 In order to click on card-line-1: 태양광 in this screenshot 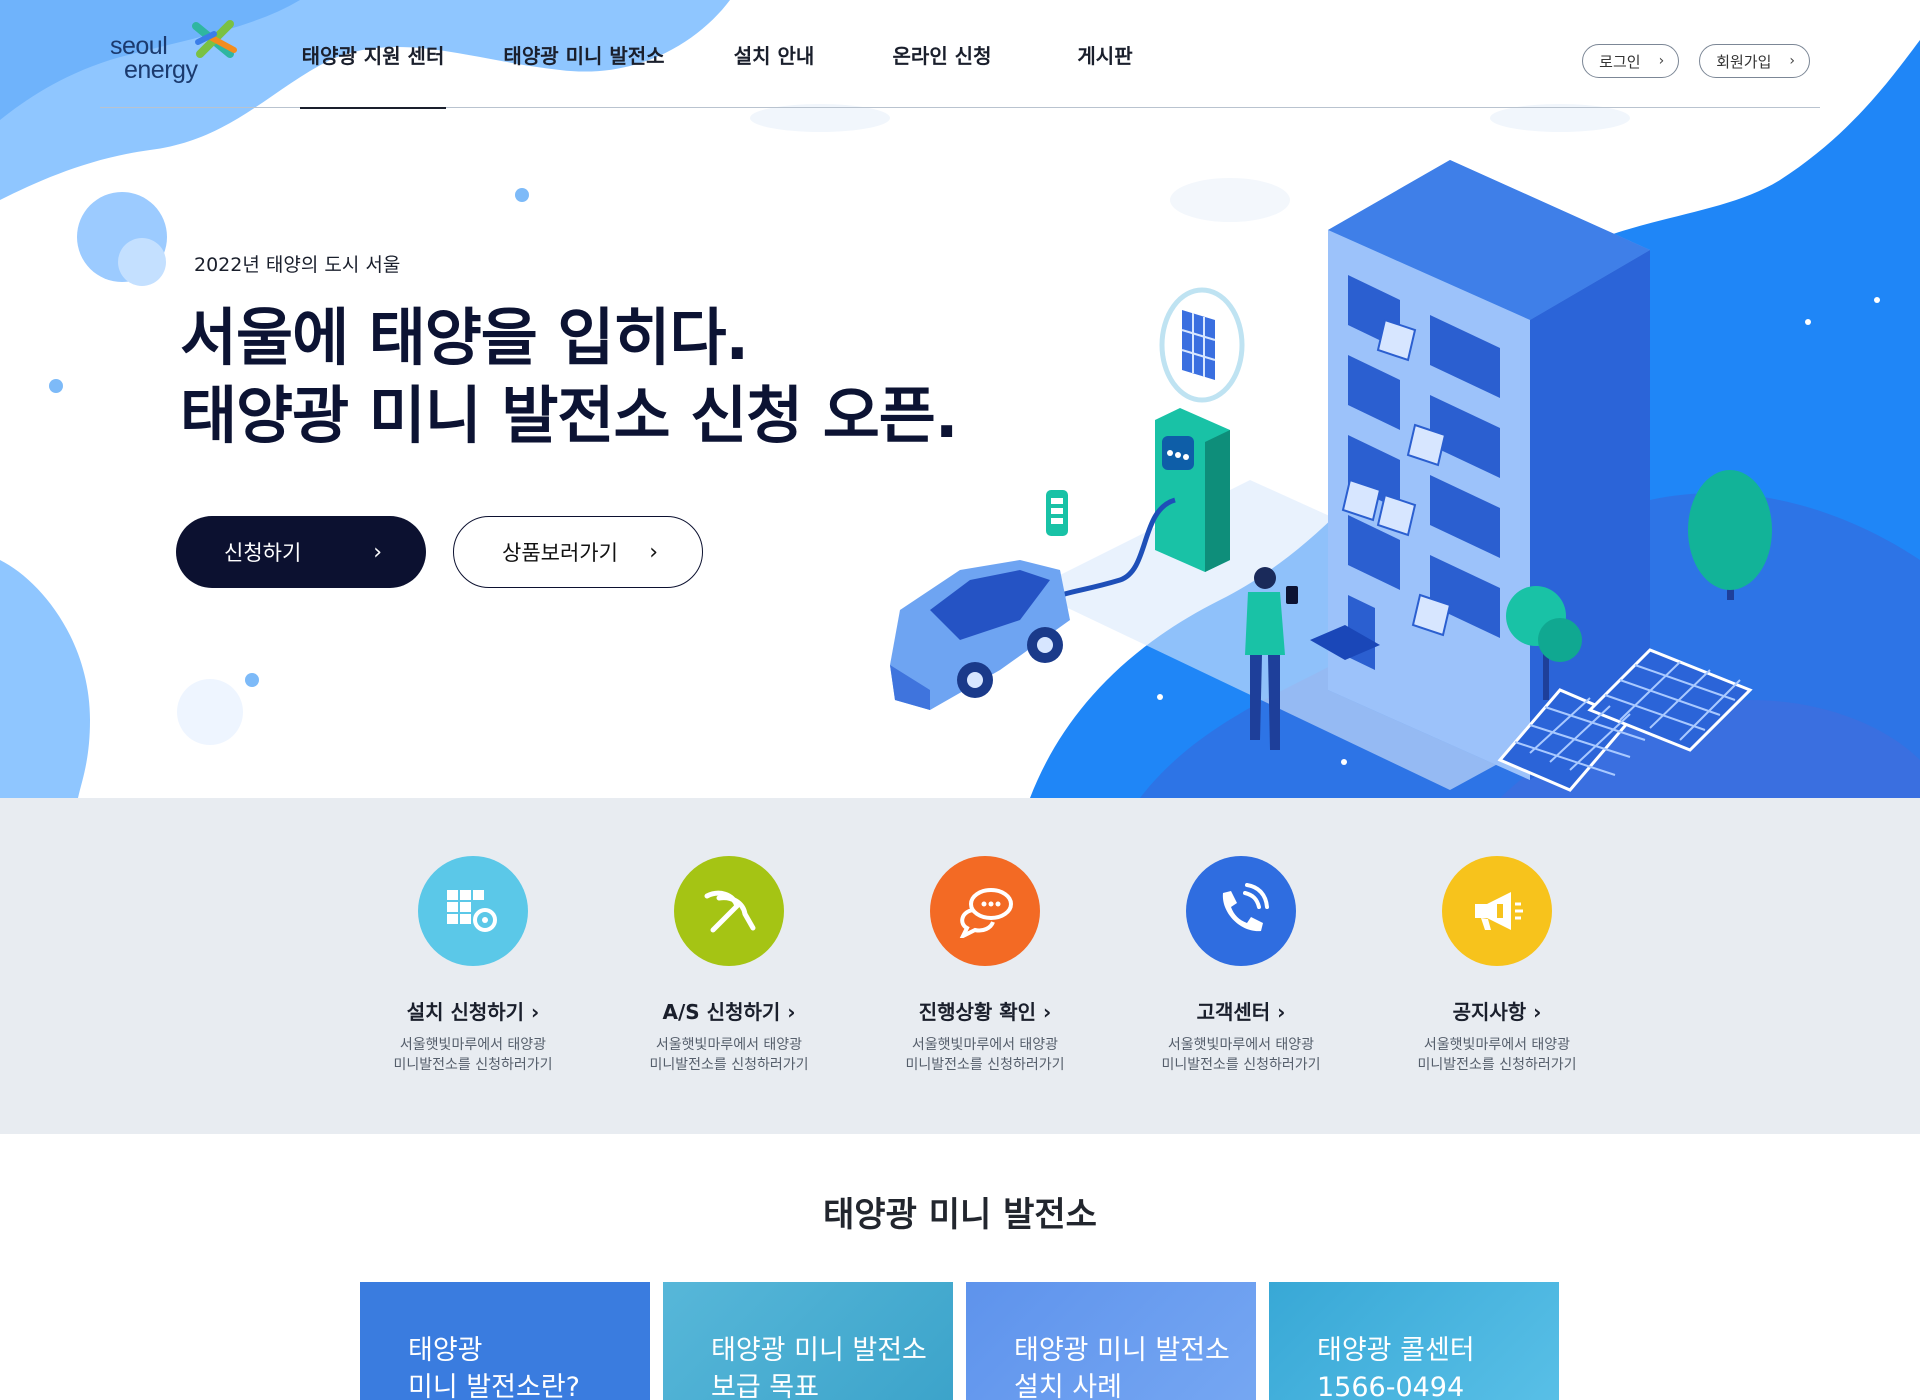, I will do `click(445, 1350)`.